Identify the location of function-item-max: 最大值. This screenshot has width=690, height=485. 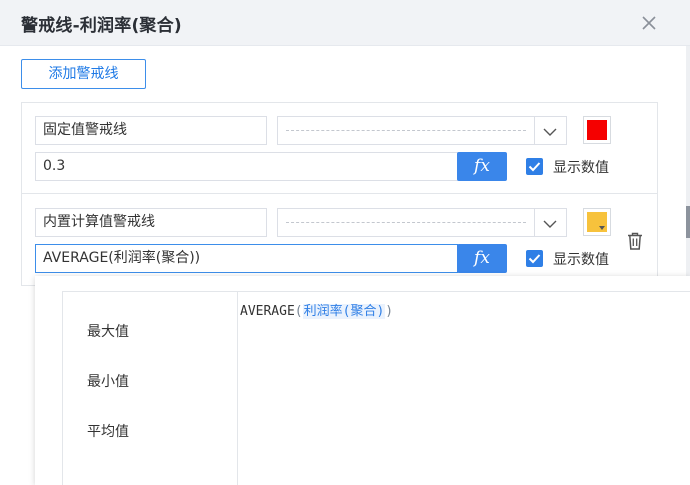
(108, 331).